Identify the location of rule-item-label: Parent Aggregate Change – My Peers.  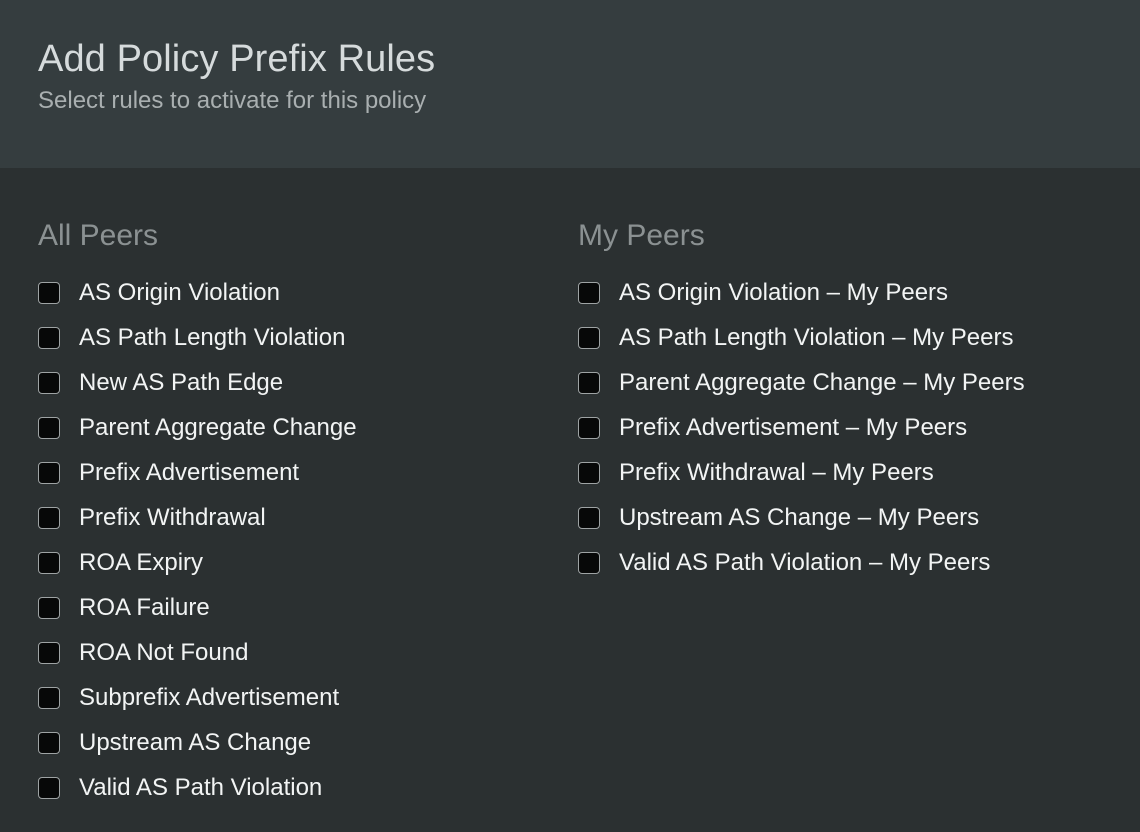
(822, 382).